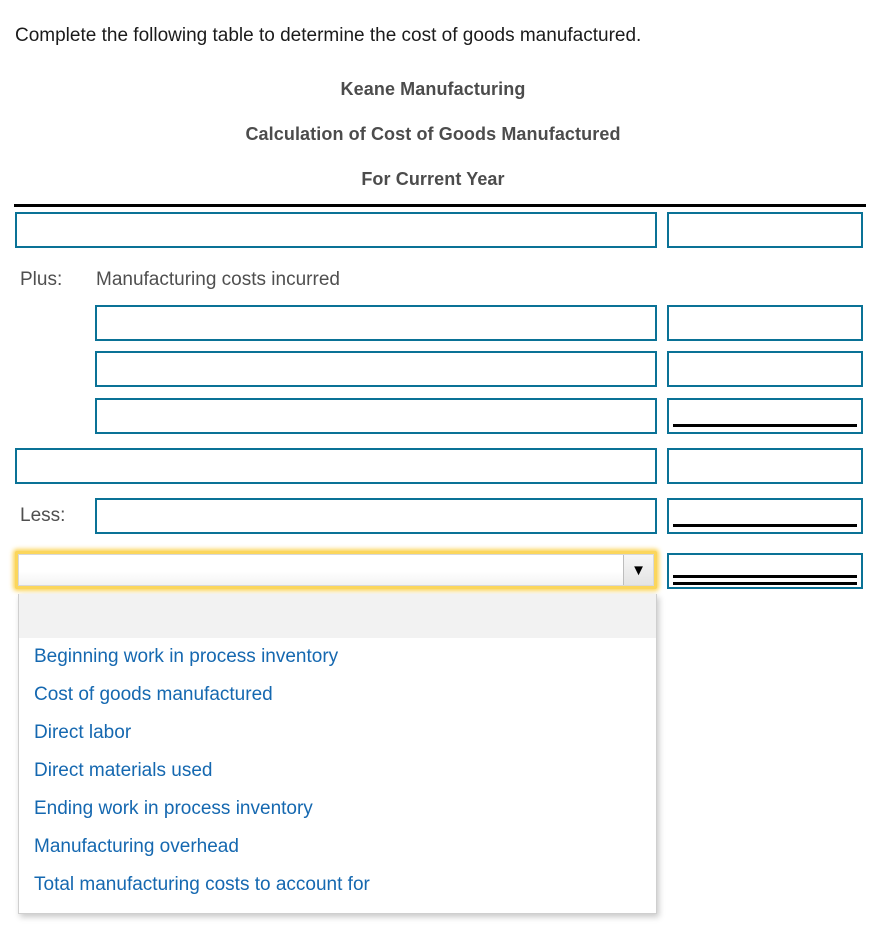 This screenshot has width=873, height=926. What do you see at coordinates (336, 466) in the screenshot?
I see `row-5-description-input` at bounding box center [336, 466].